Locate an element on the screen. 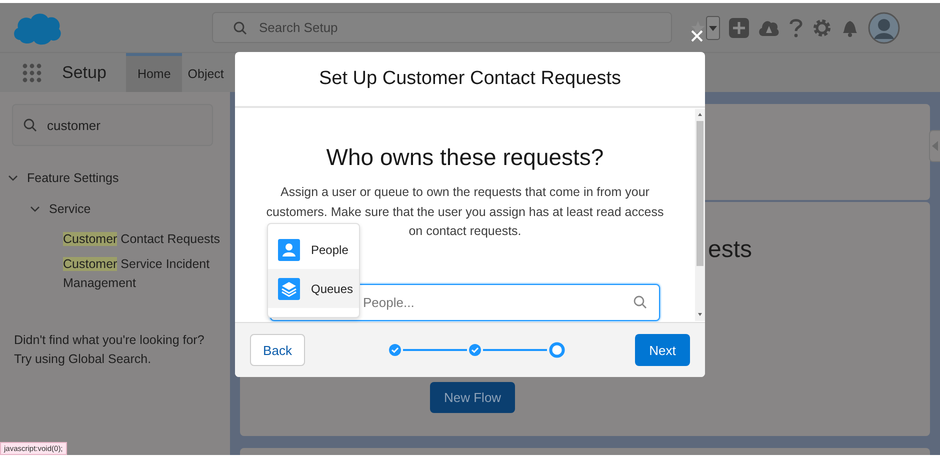 The height and width of the screenshot is (460, 940). caret-icon is located at coordinates (713, 28).